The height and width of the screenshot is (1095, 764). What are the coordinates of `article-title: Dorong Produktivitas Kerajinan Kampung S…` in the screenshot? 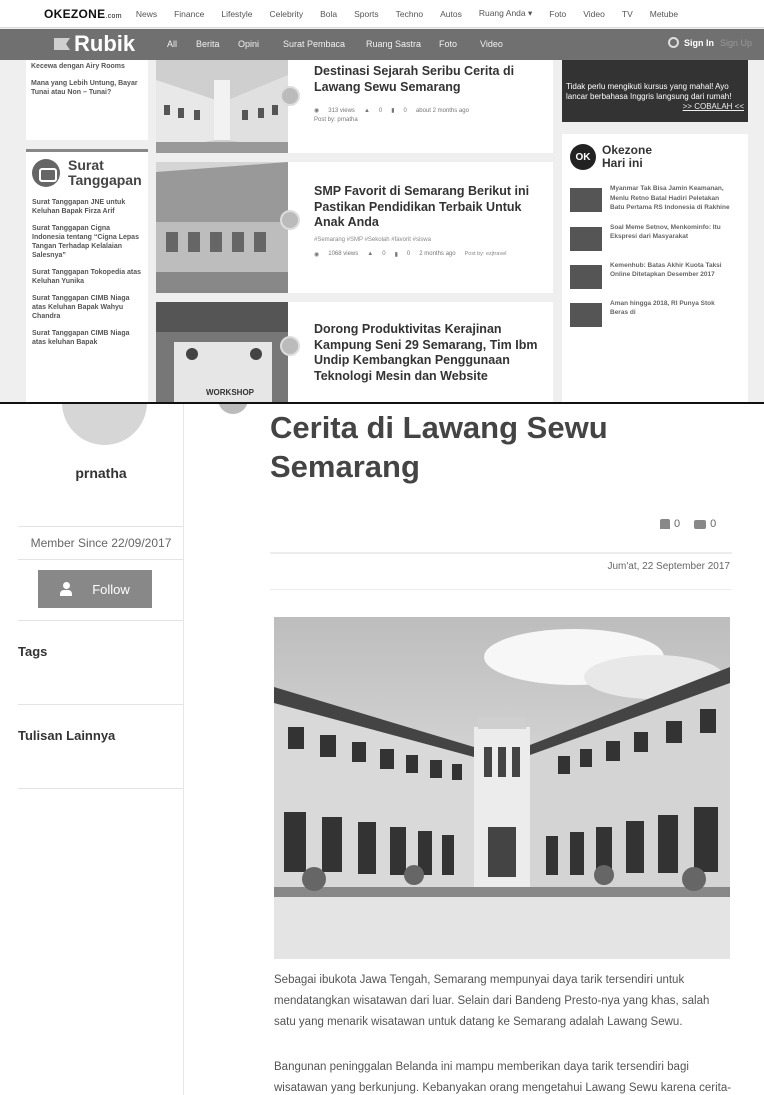 It's located at (429, 353).